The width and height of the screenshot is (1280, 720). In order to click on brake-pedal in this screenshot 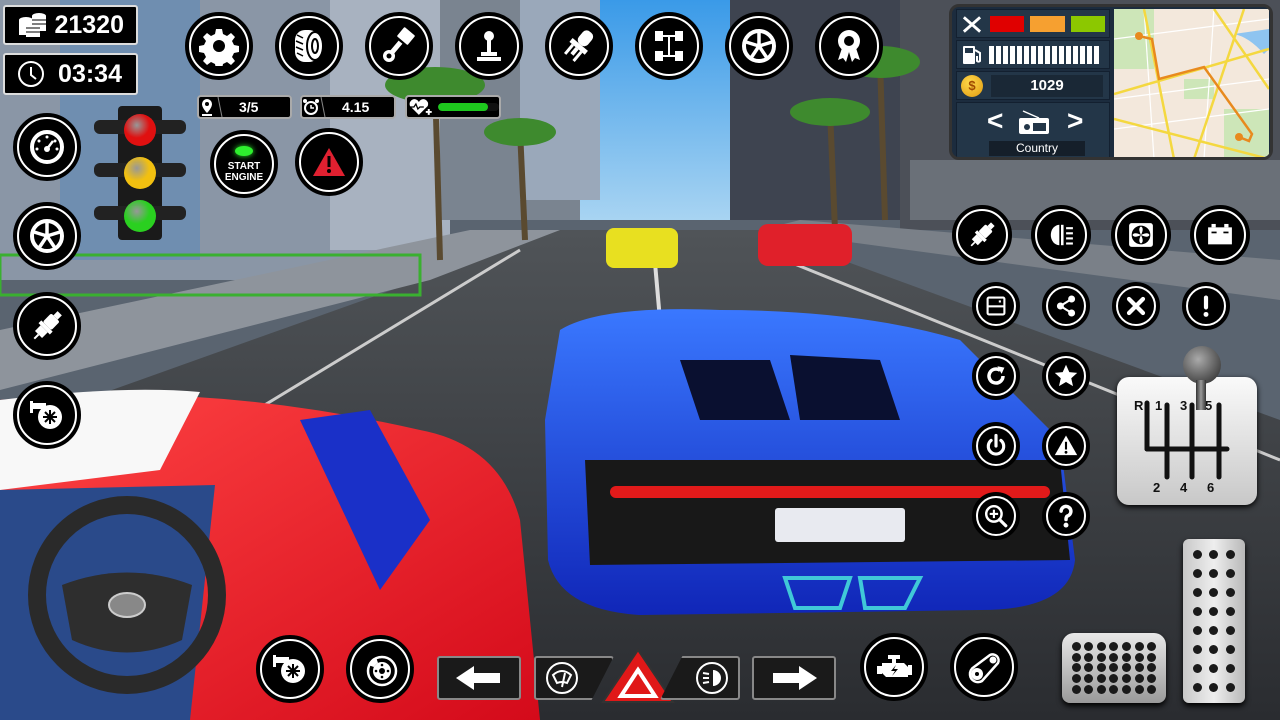, I will do `click(1114, 668)`.